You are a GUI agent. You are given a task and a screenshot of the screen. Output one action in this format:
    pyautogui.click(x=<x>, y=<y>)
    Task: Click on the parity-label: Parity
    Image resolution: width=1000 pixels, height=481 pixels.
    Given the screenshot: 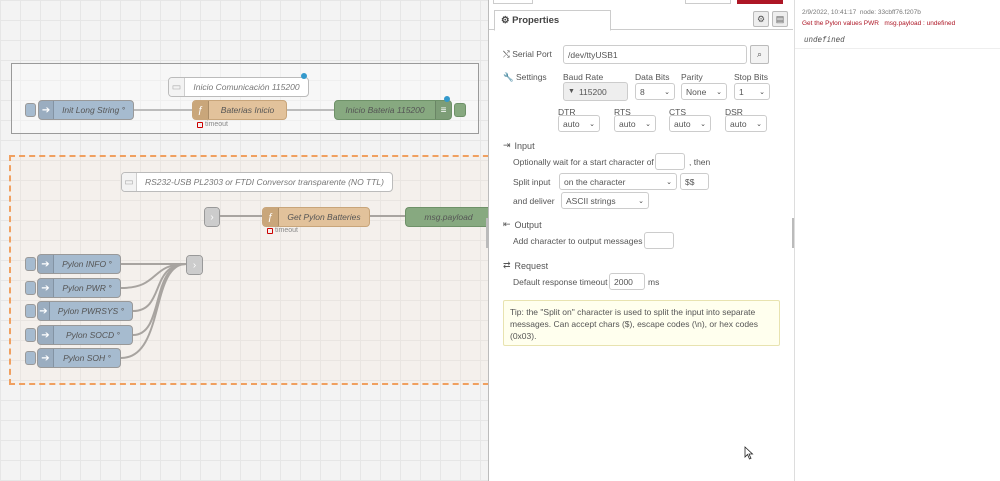 What is the action you would take?
    pyautogui.click(x=692, y=77)
    